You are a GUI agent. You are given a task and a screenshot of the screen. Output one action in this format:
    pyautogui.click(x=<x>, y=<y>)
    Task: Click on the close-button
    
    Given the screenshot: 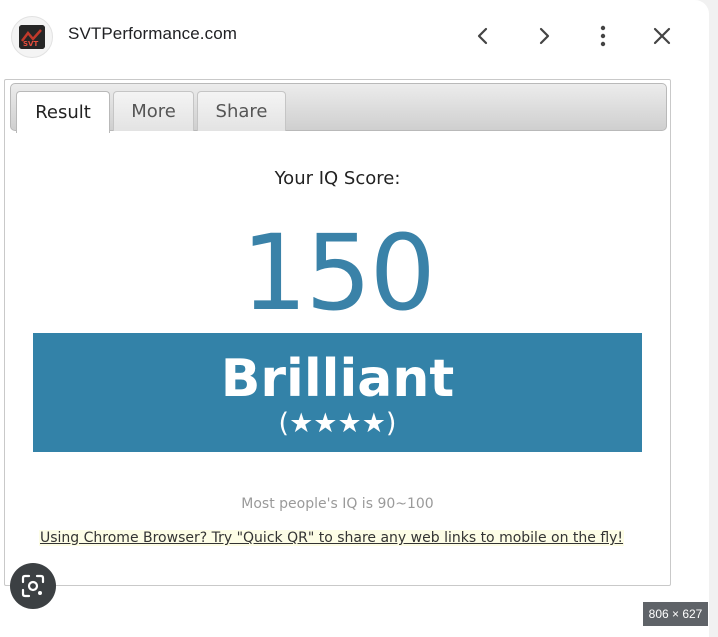 What is the action you would take?
    pyautogui.click(x=662, y=36)
    